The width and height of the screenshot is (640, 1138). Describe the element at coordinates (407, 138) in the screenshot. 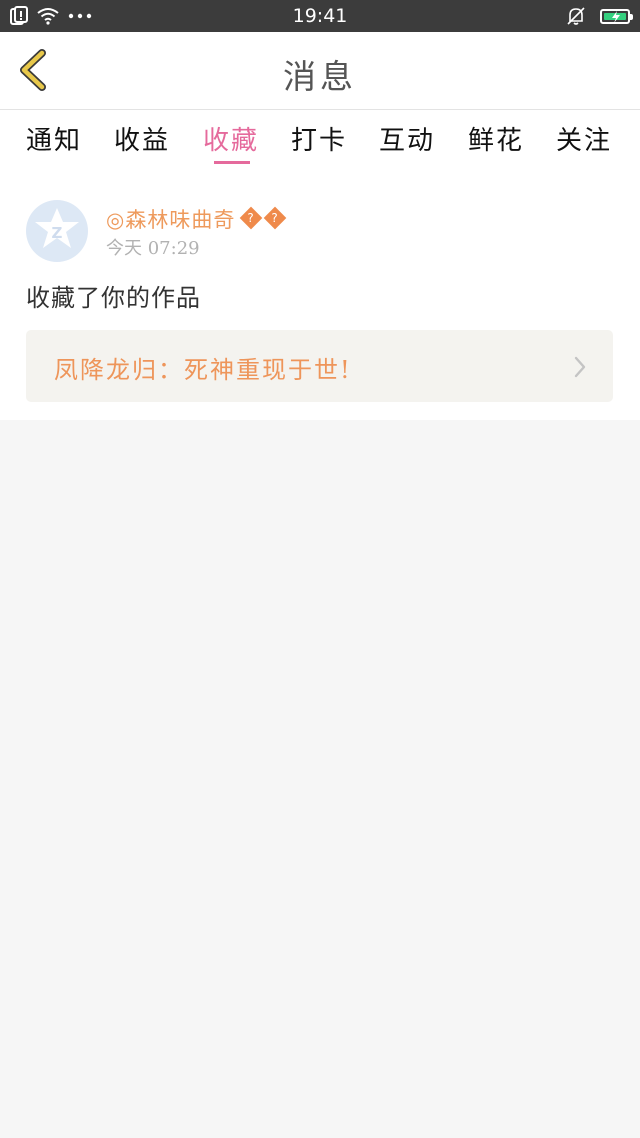

I see `tab-interaction: 互动` at that location.